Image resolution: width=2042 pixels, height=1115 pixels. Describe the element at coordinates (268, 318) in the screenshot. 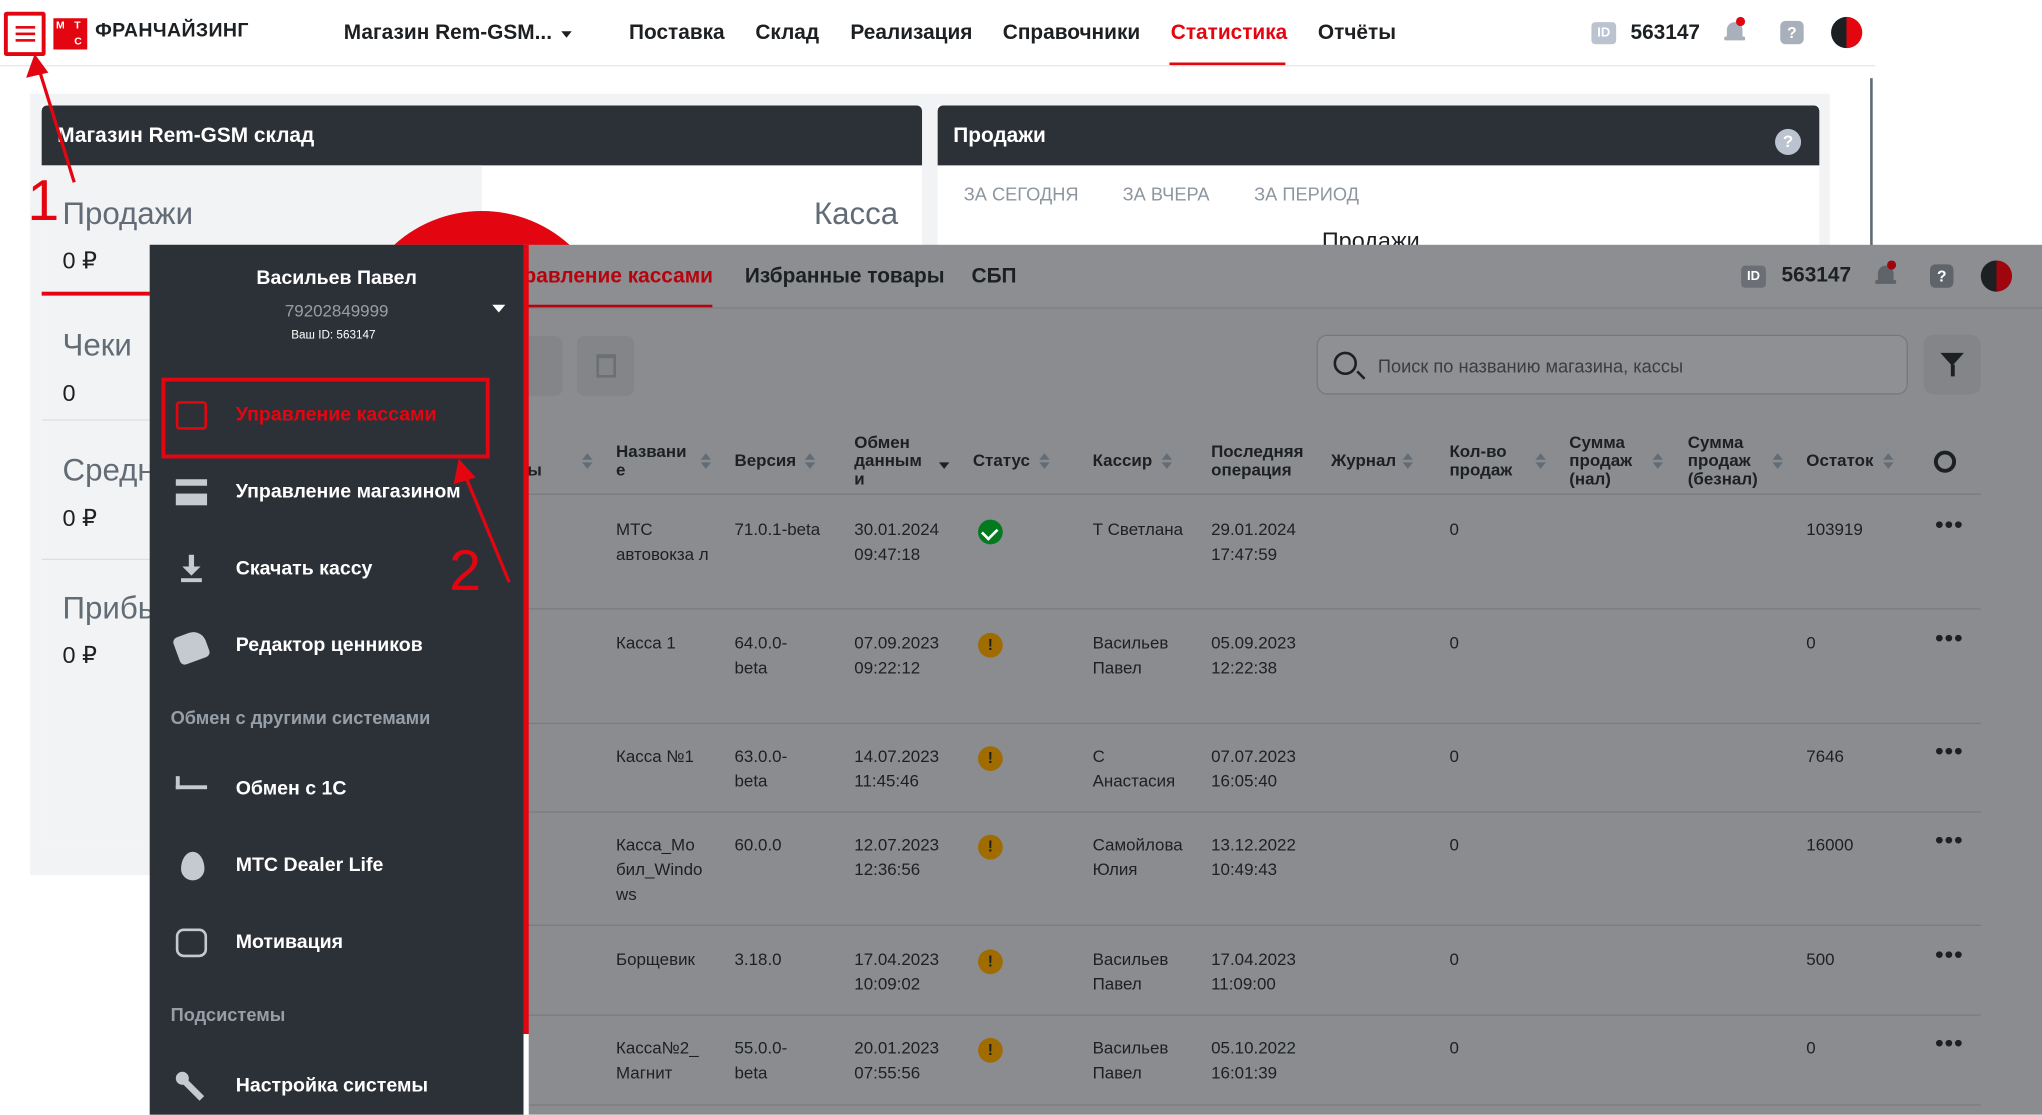

I see `annotation-arrows` at that location.